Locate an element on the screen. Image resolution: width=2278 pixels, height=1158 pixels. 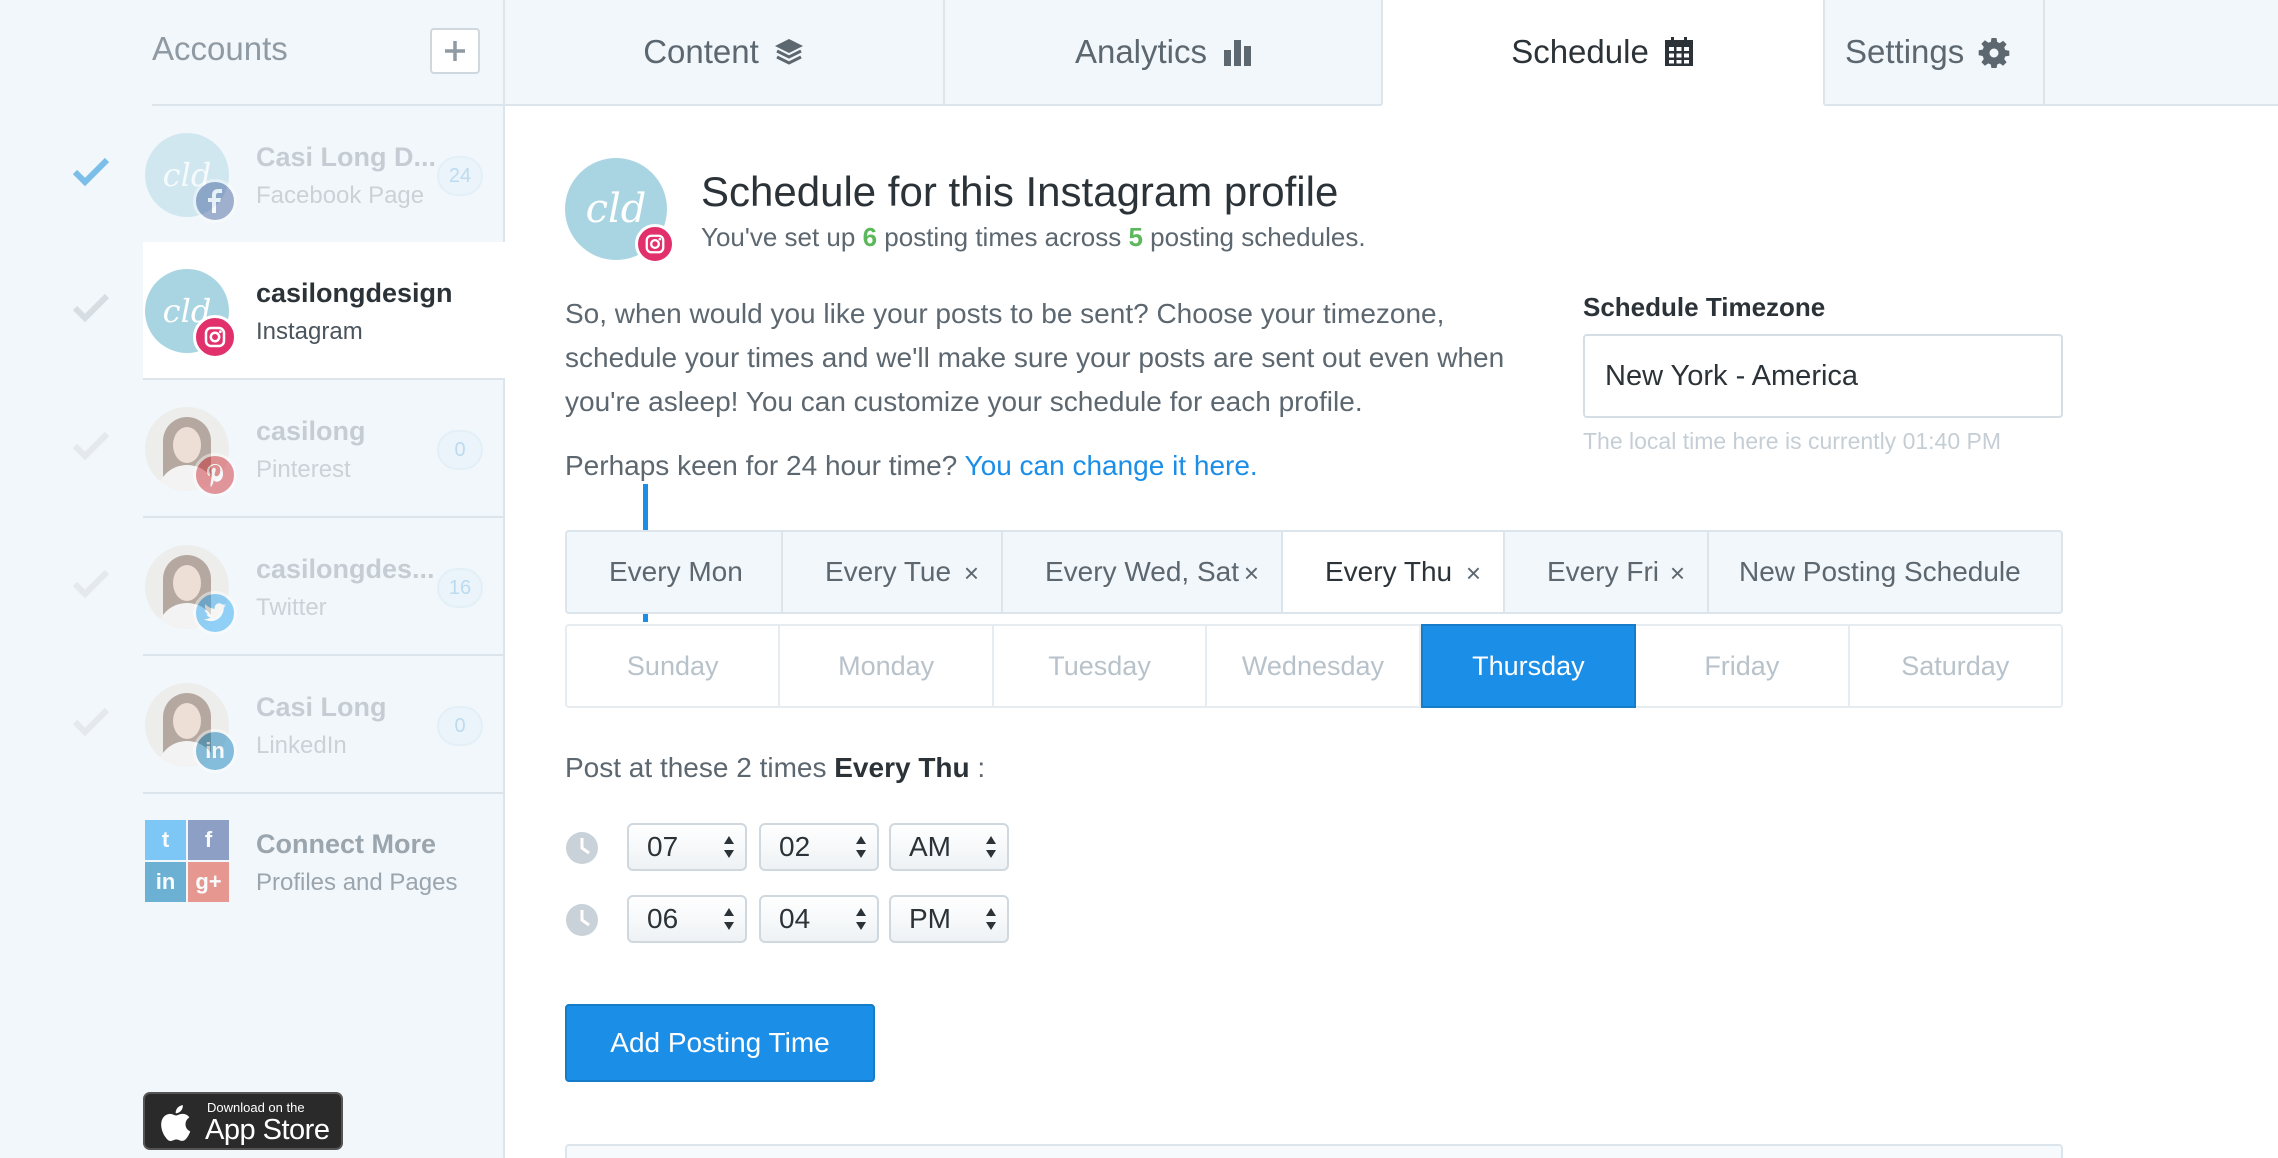
account-item-instagram: cld casilongdesign Instagram is located at coordinates (324, 432).